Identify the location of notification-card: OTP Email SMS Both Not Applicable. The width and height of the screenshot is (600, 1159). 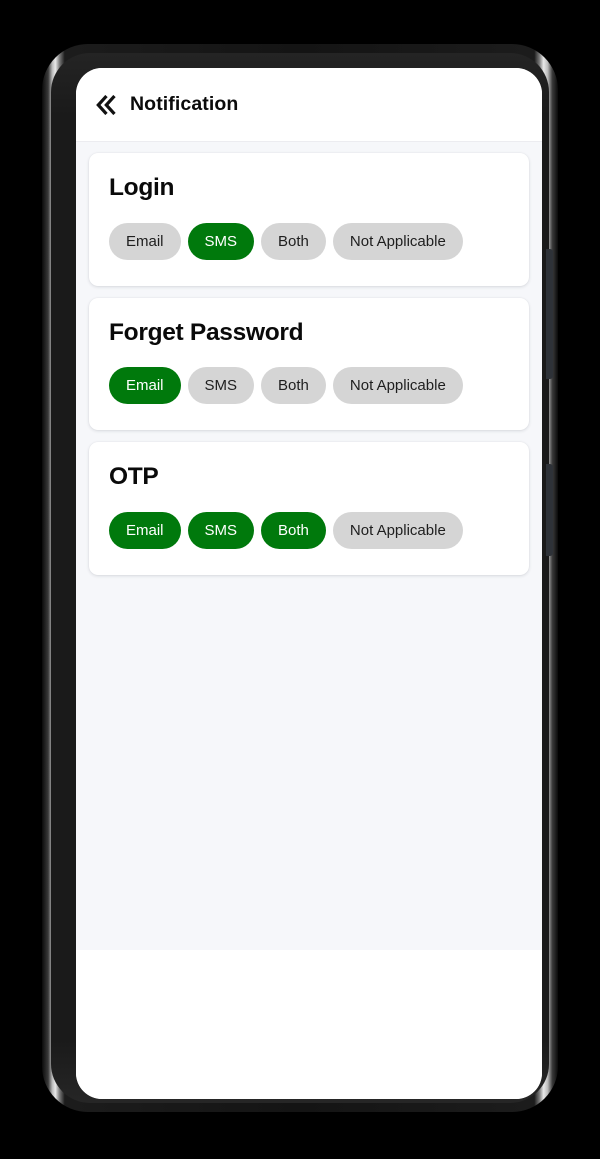
(309, 509).